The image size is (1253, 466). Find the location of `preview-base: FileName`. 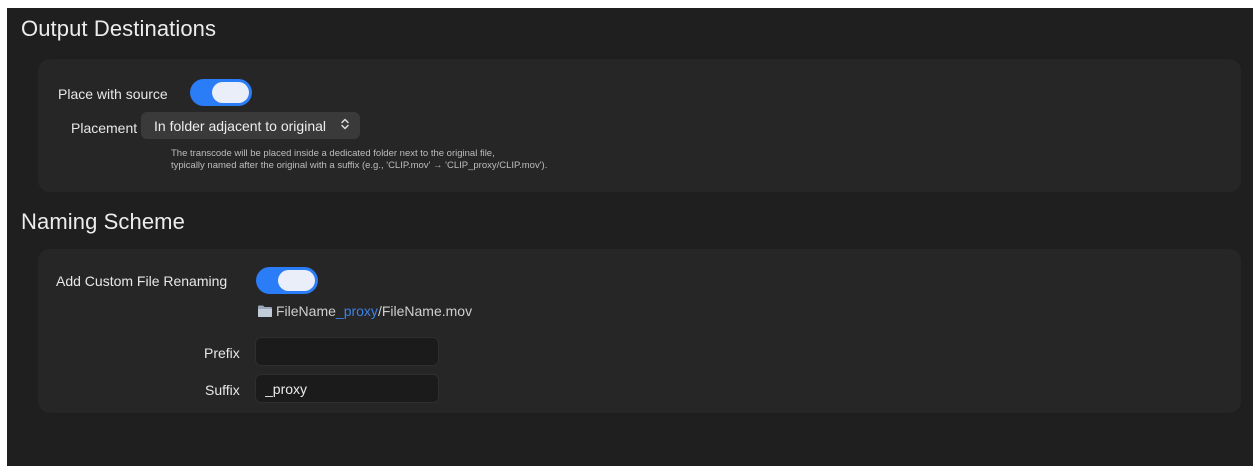

preview-base: FileName is located at coordinates (306, 311).